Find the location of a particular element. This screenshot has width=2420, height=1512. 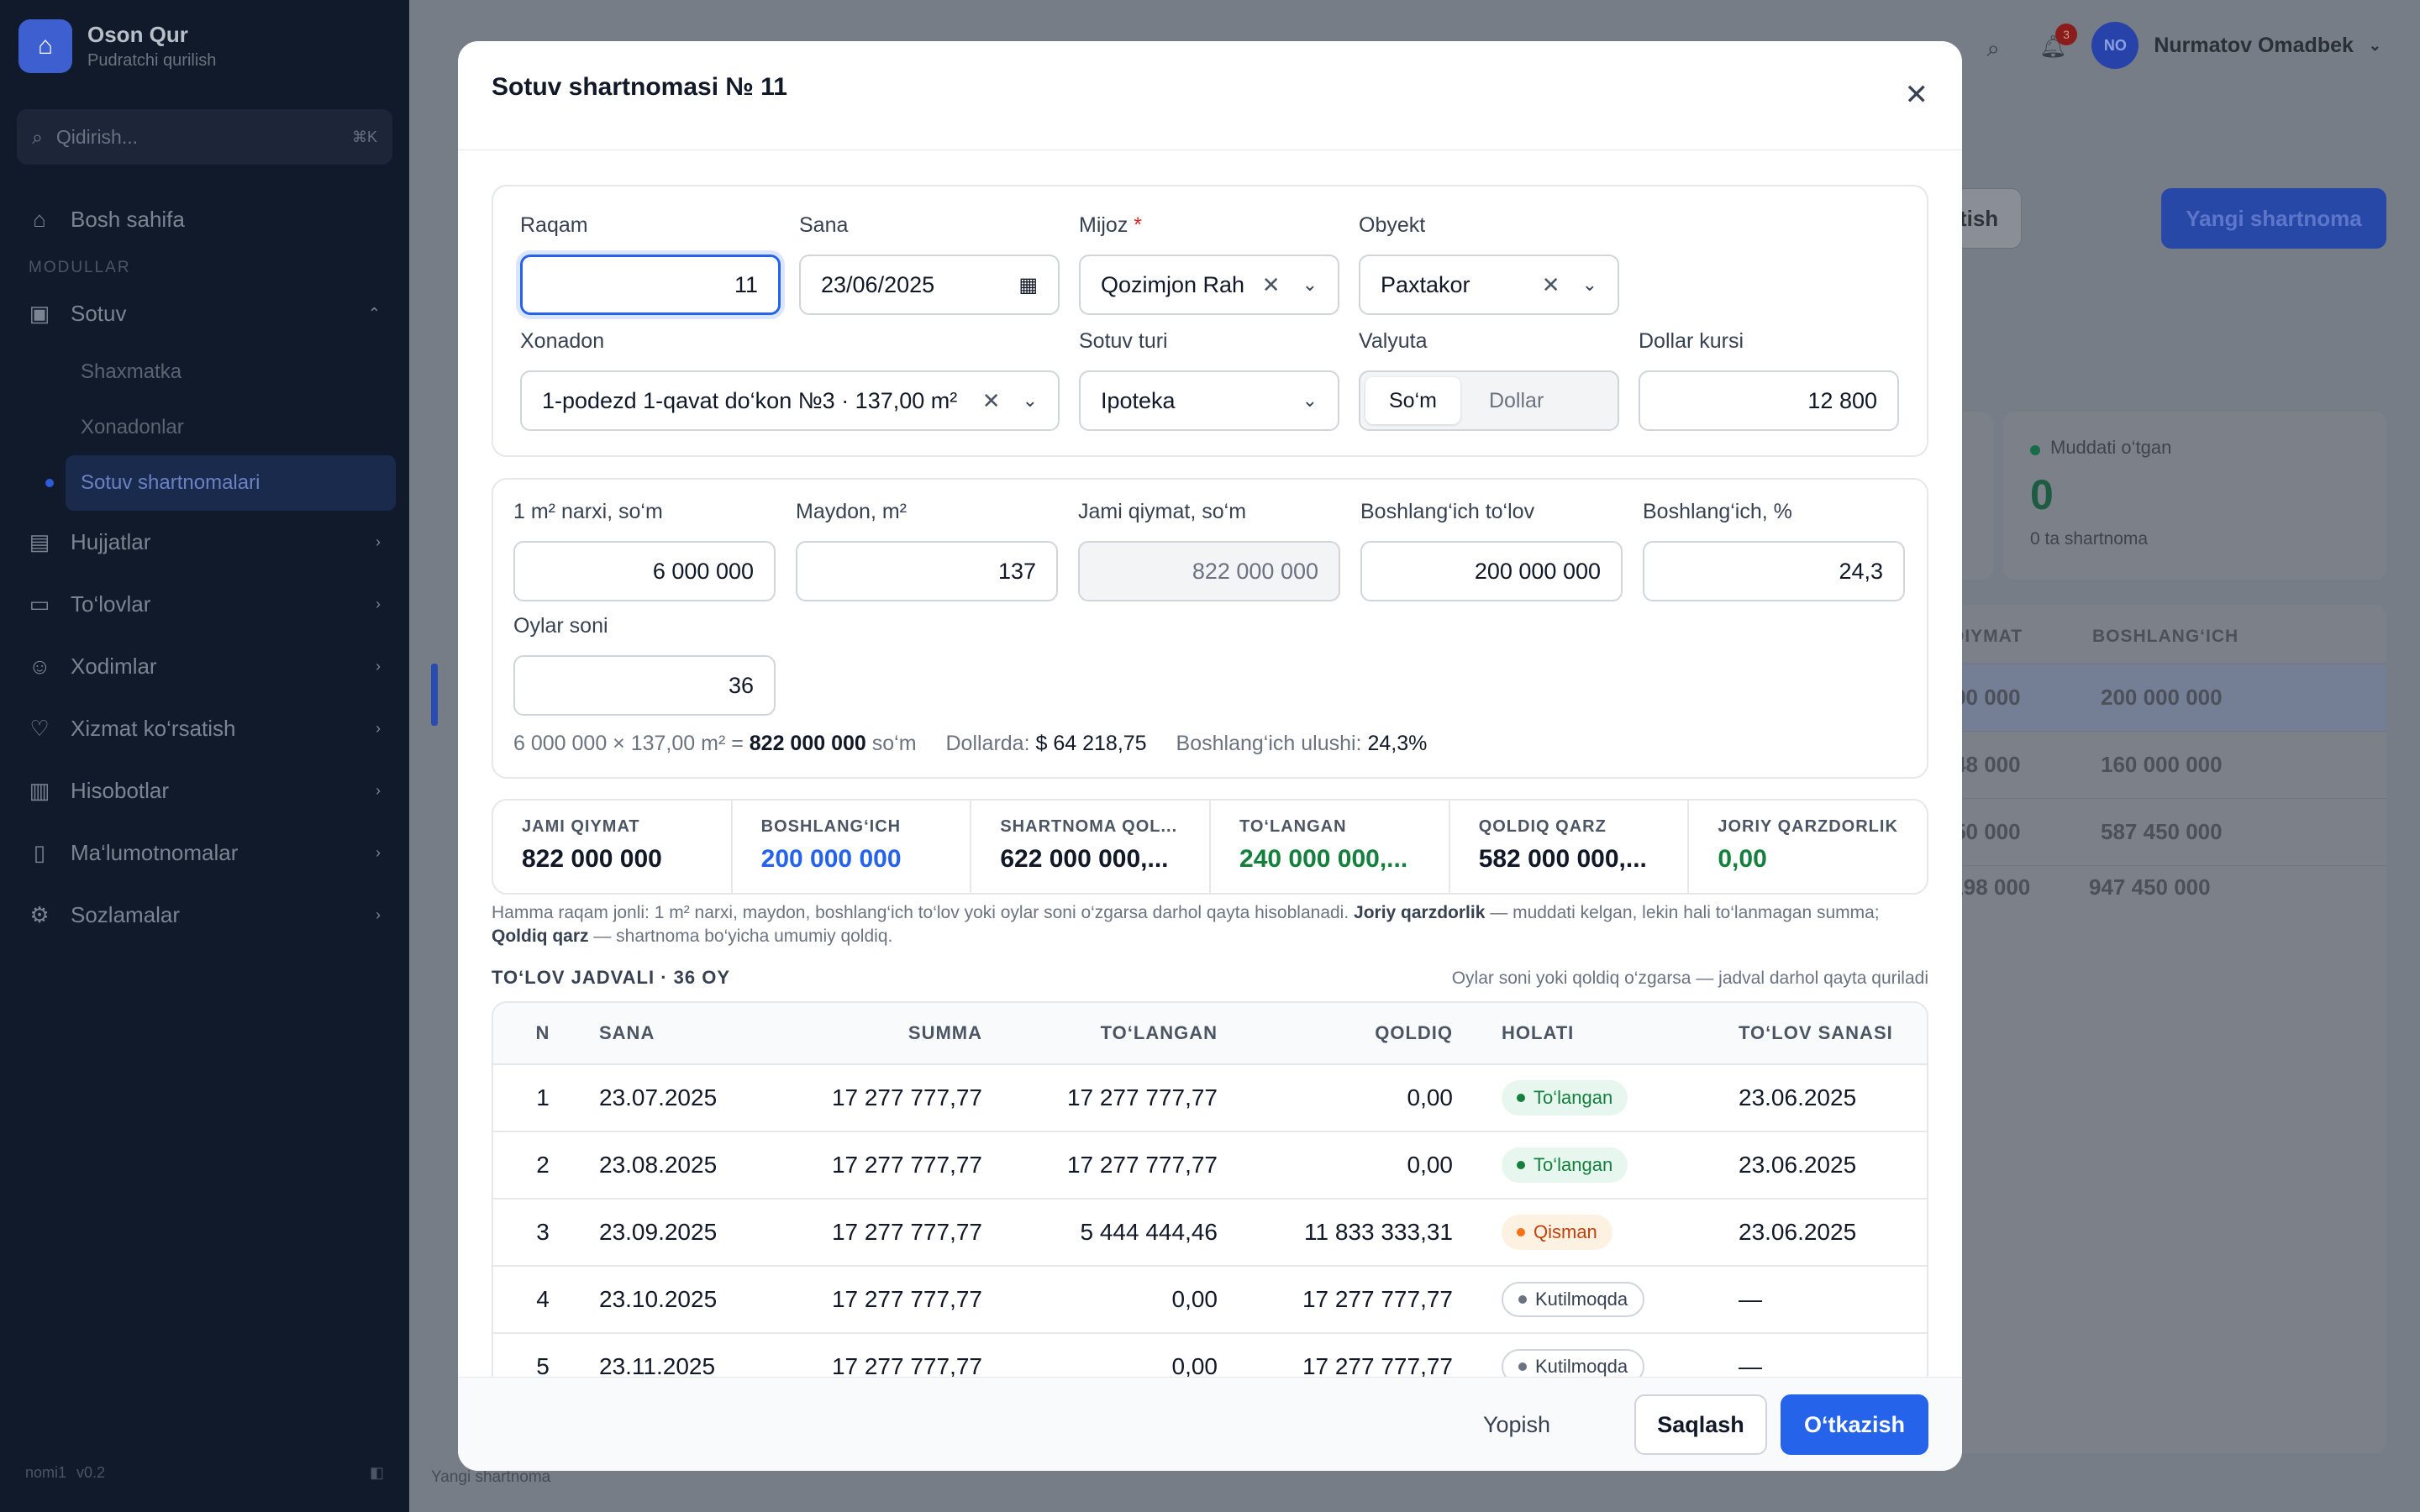

app-subtitle: Pudratchi qurilish is located at coordinates (152, 60).